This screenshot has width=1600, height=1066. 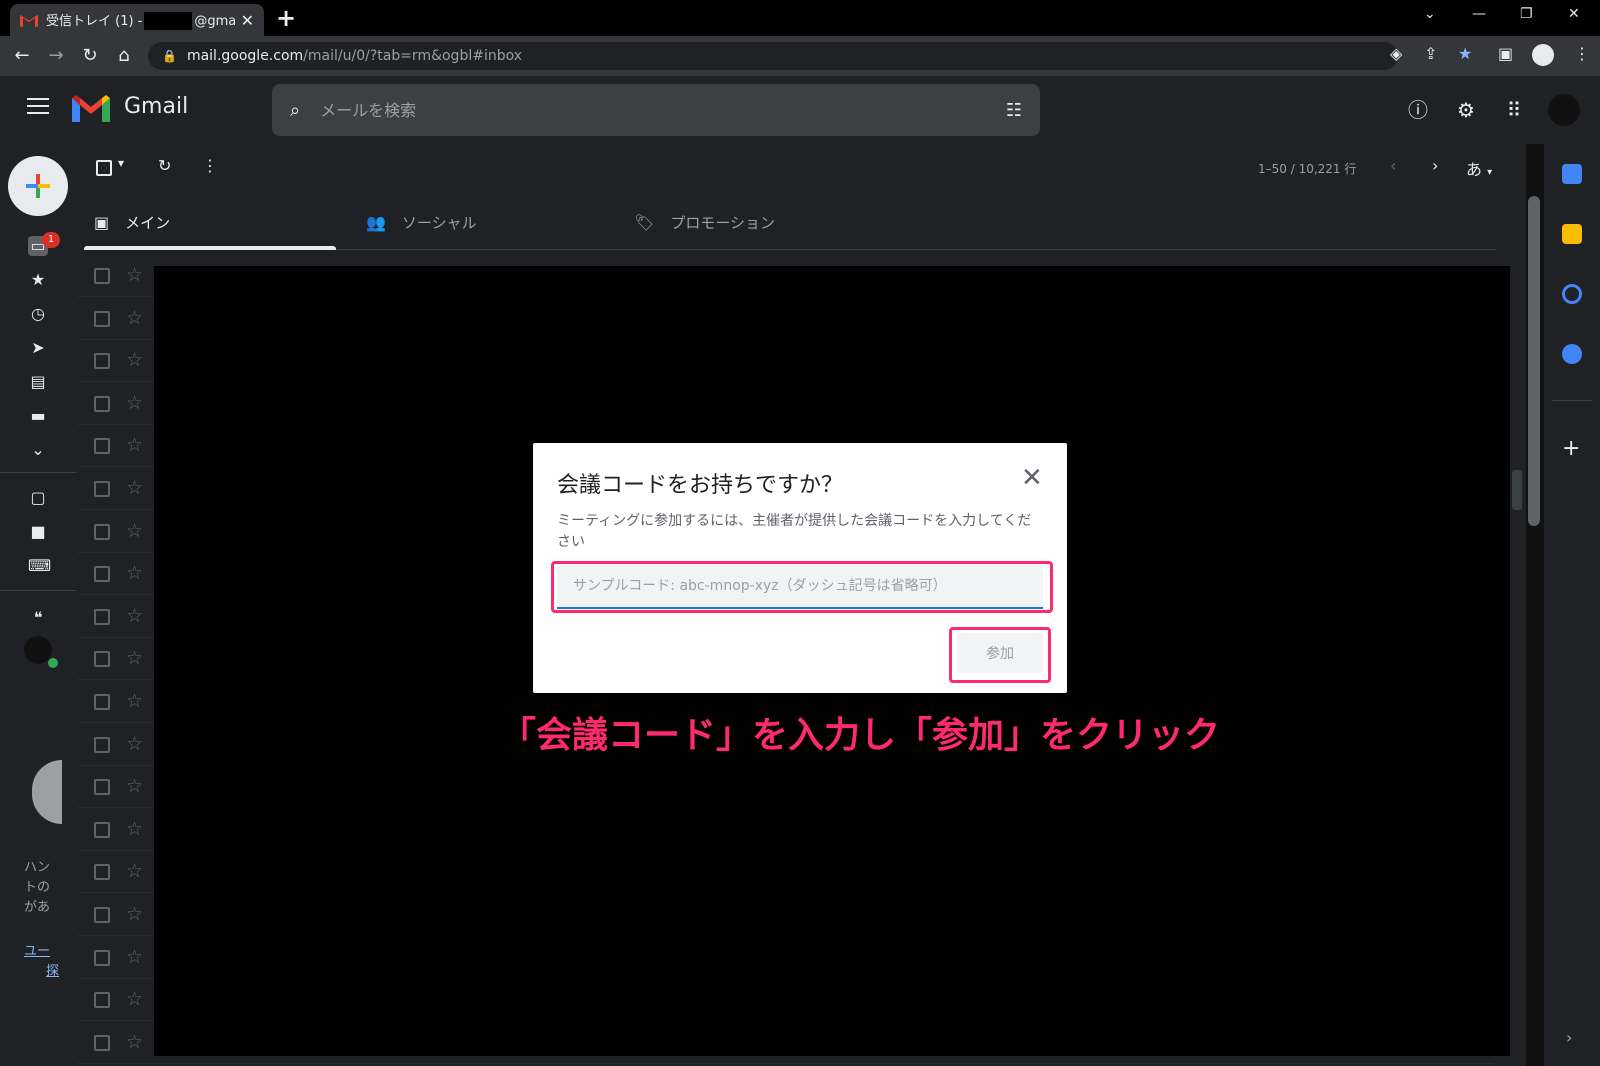 I want to click on select-all-checkbox, so click(x=104, y=168).